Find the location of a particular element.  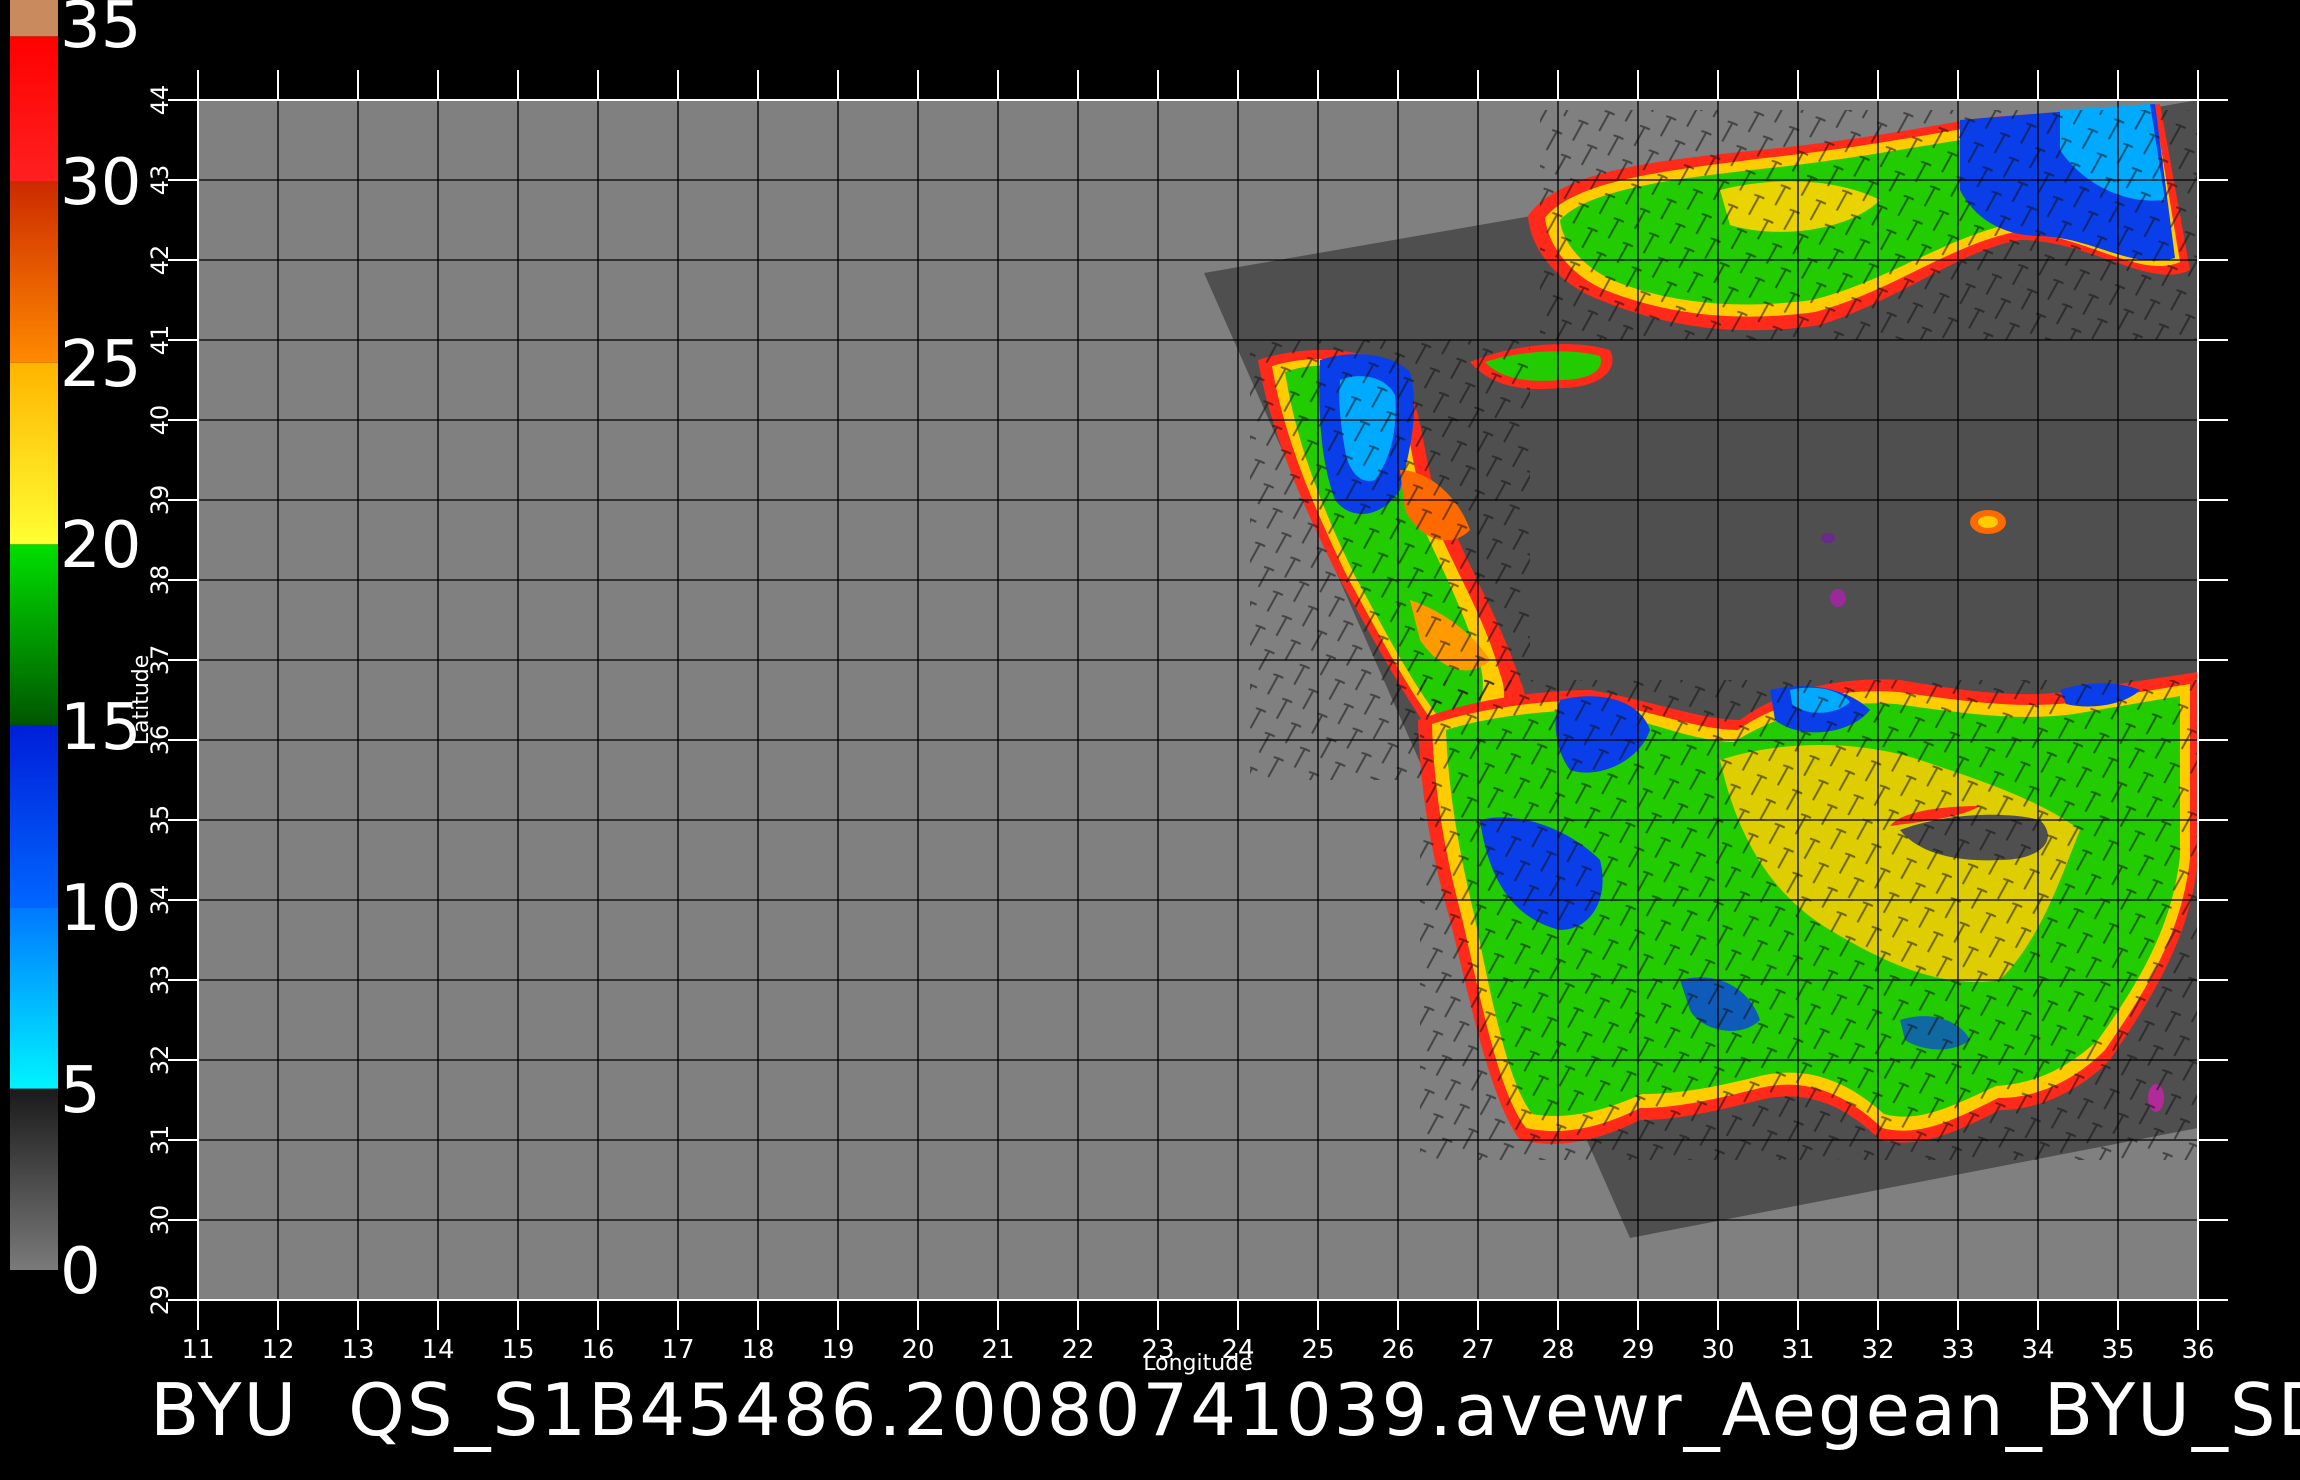

y-tick-label: 41 is located at coordinates (160, 340).